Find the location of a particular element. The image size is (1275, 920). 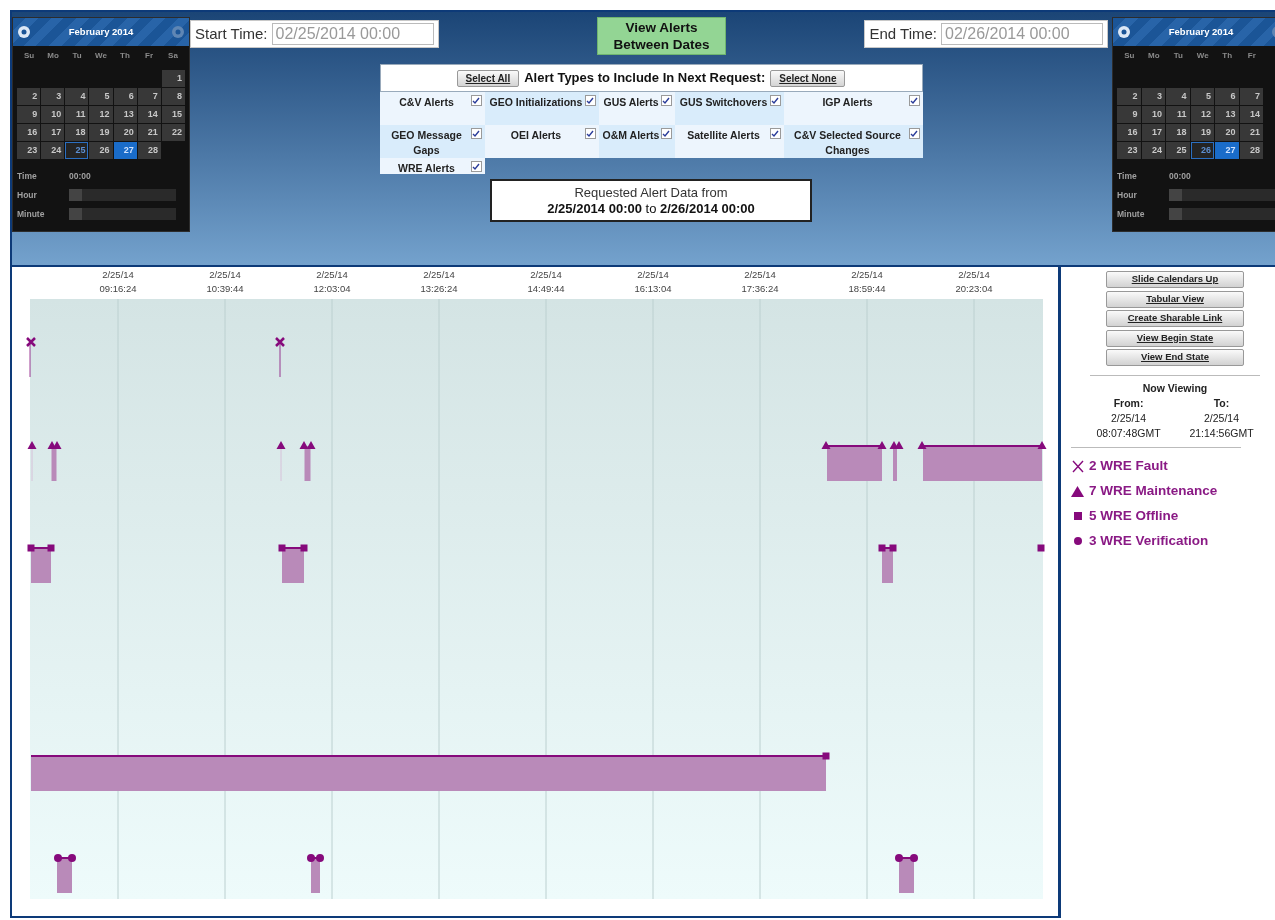

side-button: View Begin State is located at coordinates (1175, 338).